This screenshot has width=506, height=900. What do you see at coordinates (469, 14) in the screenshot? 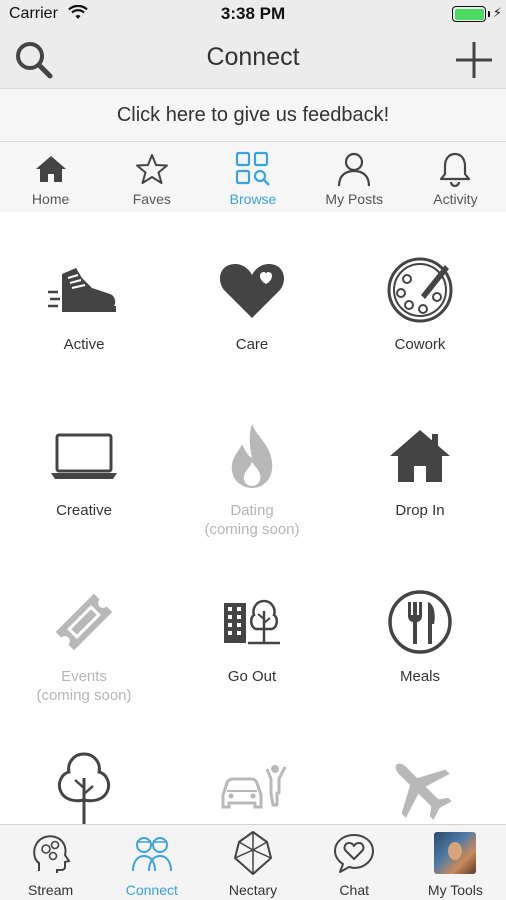
I see `battery-icon` at bounding box center [469, 14].